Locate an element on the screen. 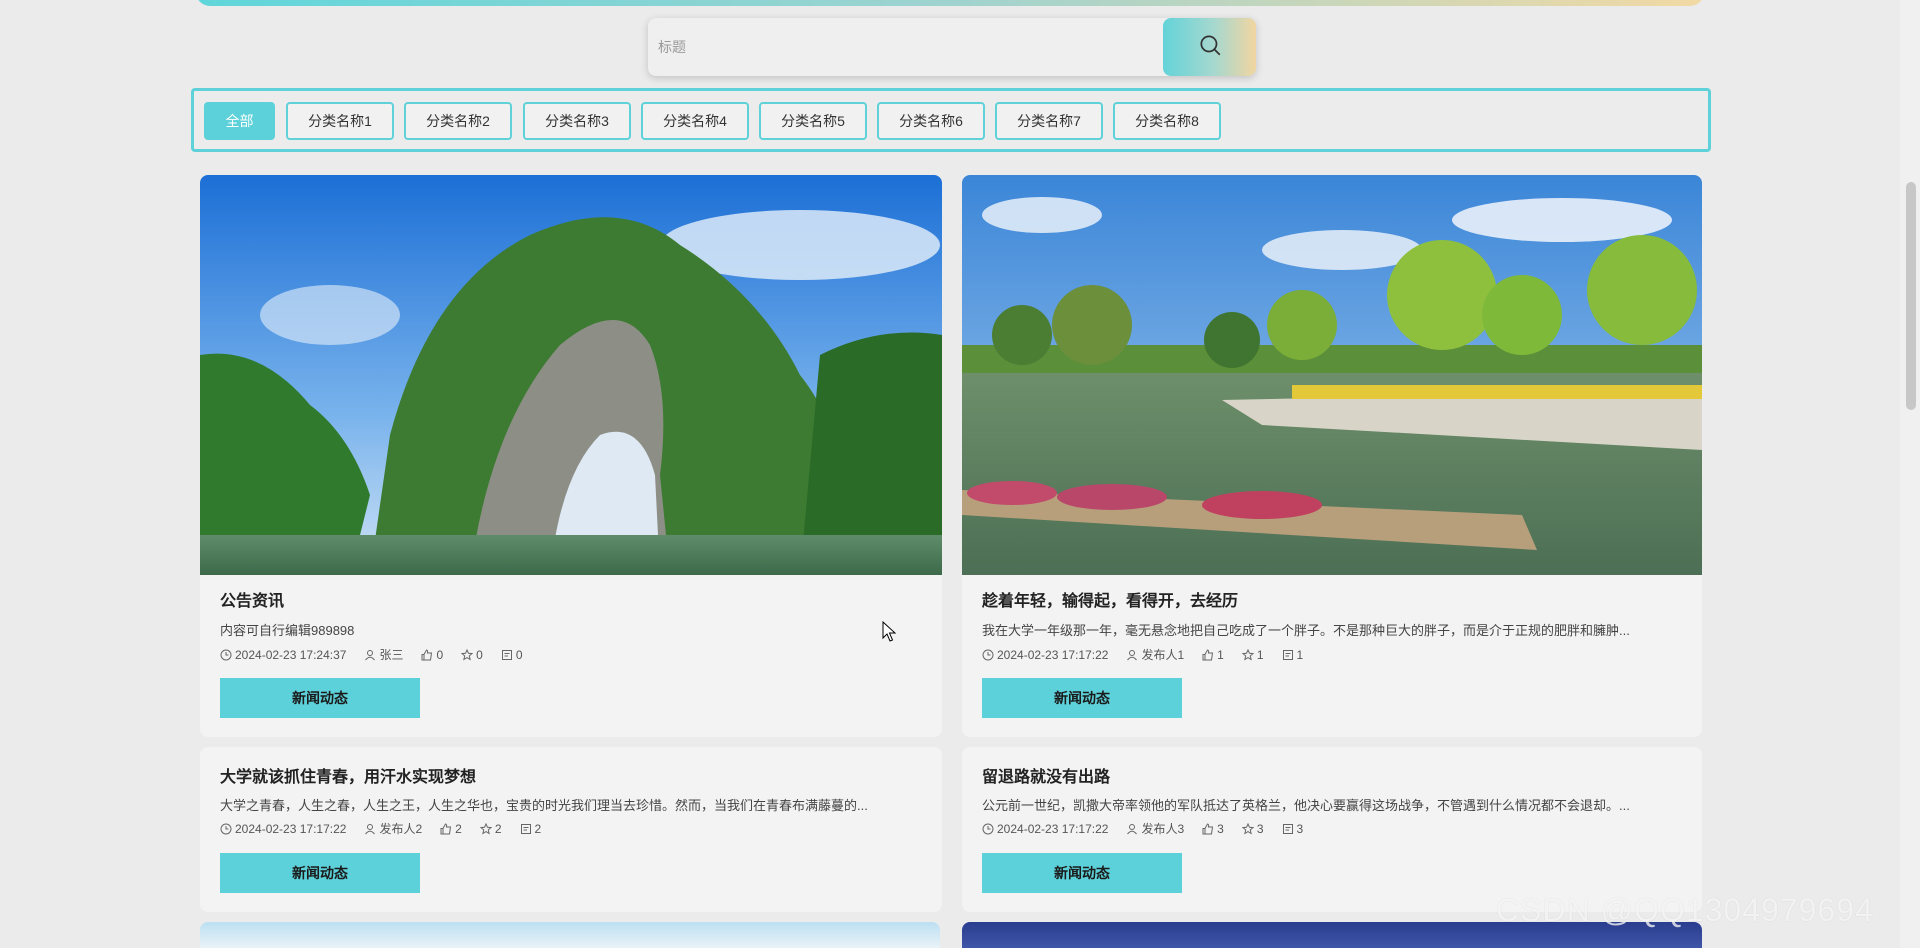 Image resolution: width=1920 pixels, height=948 pixels. category-4: 分类名称4 is located at coordinates (695, 121).